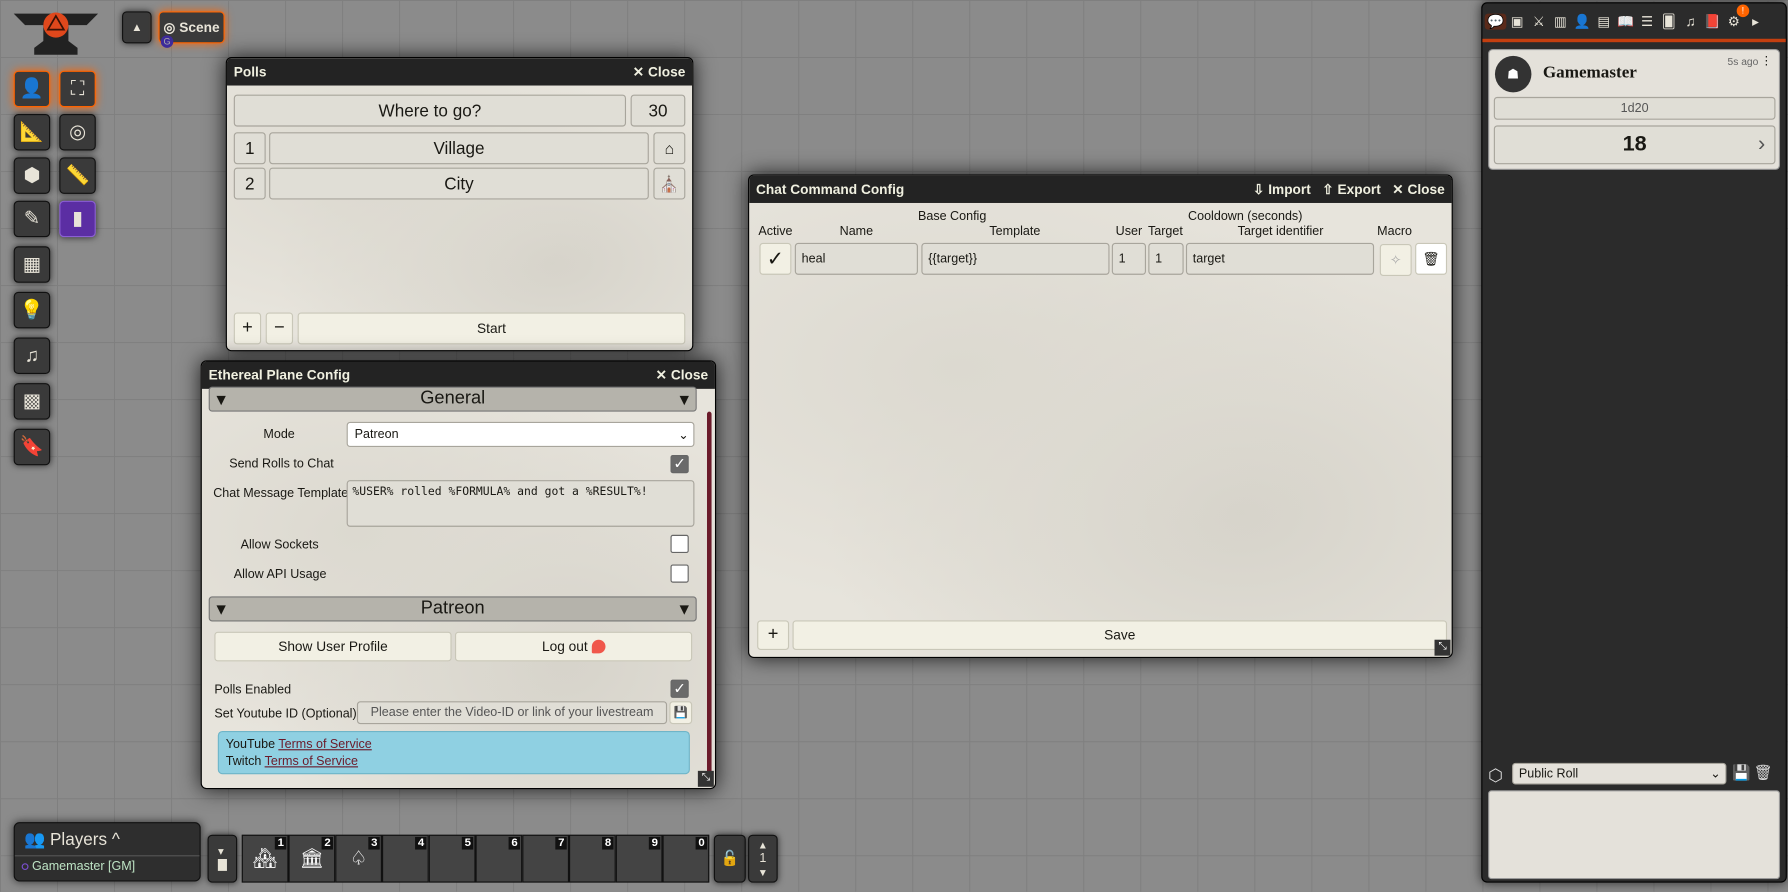  I want to click on slot-number: 1, so click(281, 843).